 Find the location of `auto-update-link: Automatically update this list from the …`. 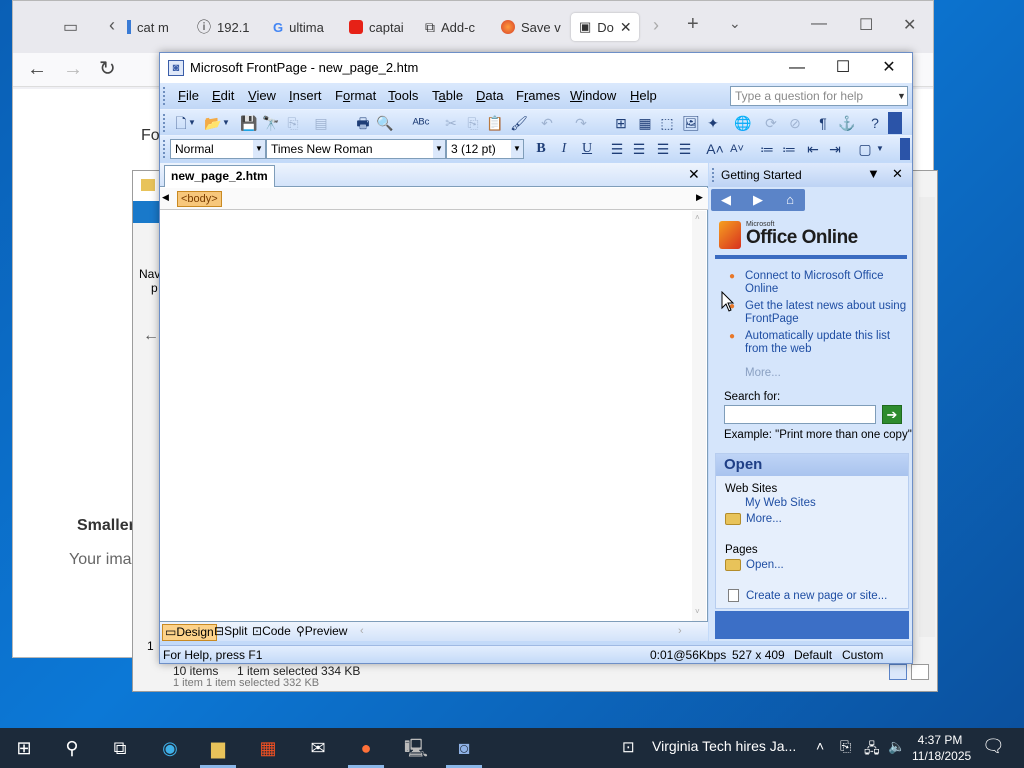

auto-update-link: Automatically update this list from the … is located at coordinates (826, 343).